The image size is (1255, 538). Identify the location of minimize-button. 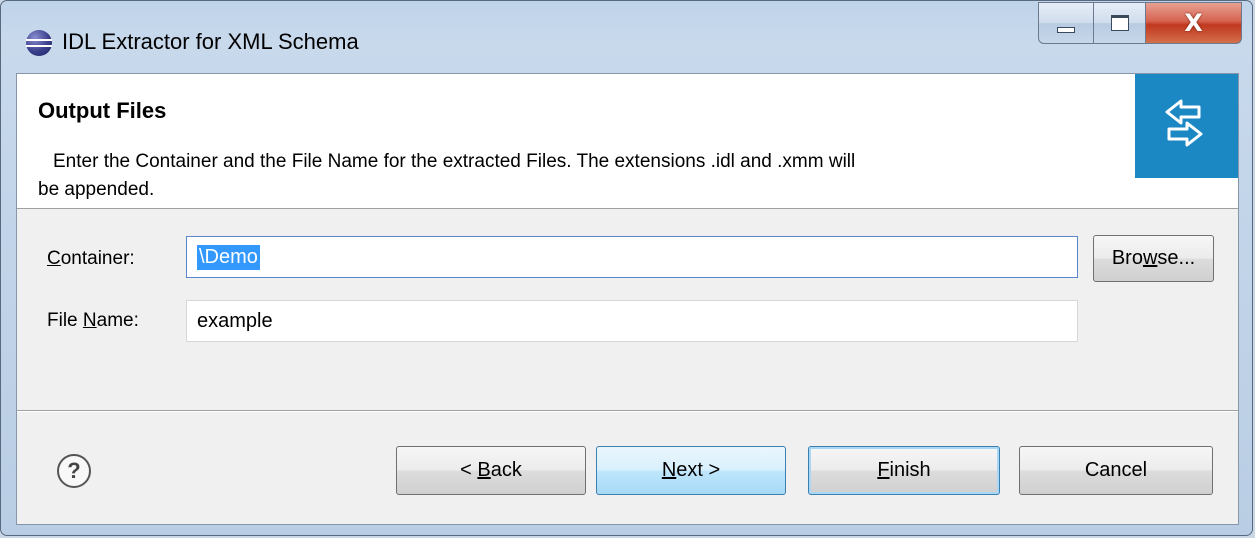
(1066, 23).